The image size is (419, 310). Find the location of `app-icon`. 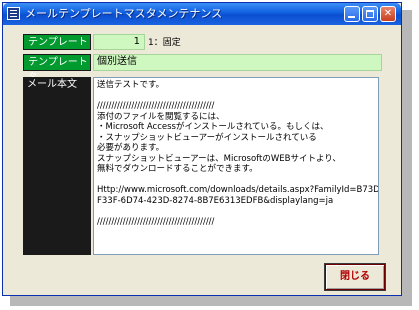

app-icon is located at coordinates (13, 13).